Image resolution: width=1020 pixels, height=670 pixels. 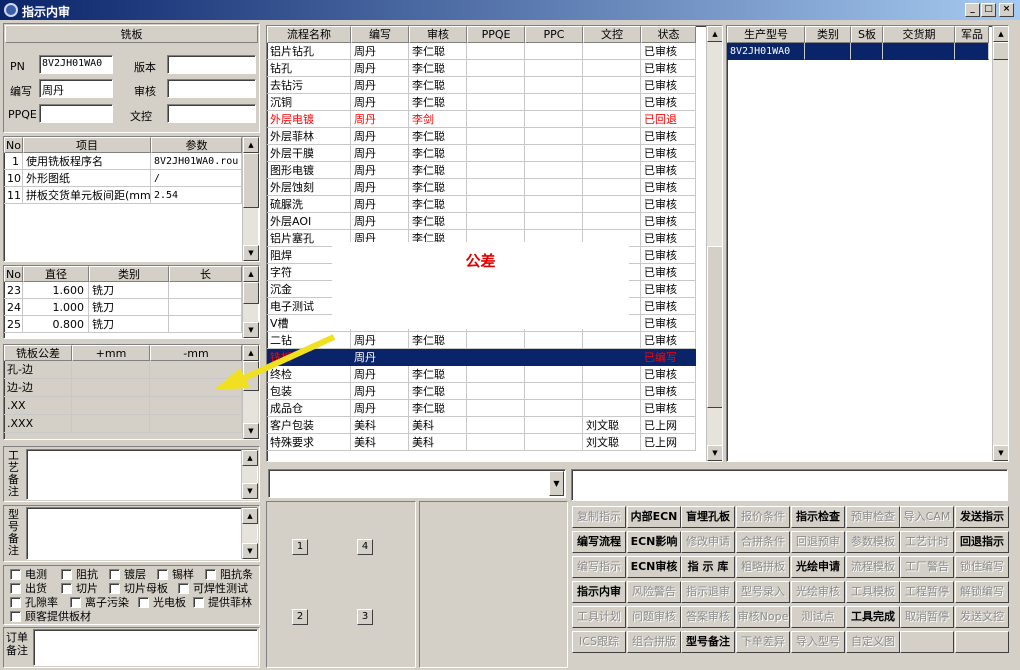 What do you see at coordinates (13, 178) in the screenshot?
I see `params-cell: 10` at bounding box center [13, 178].